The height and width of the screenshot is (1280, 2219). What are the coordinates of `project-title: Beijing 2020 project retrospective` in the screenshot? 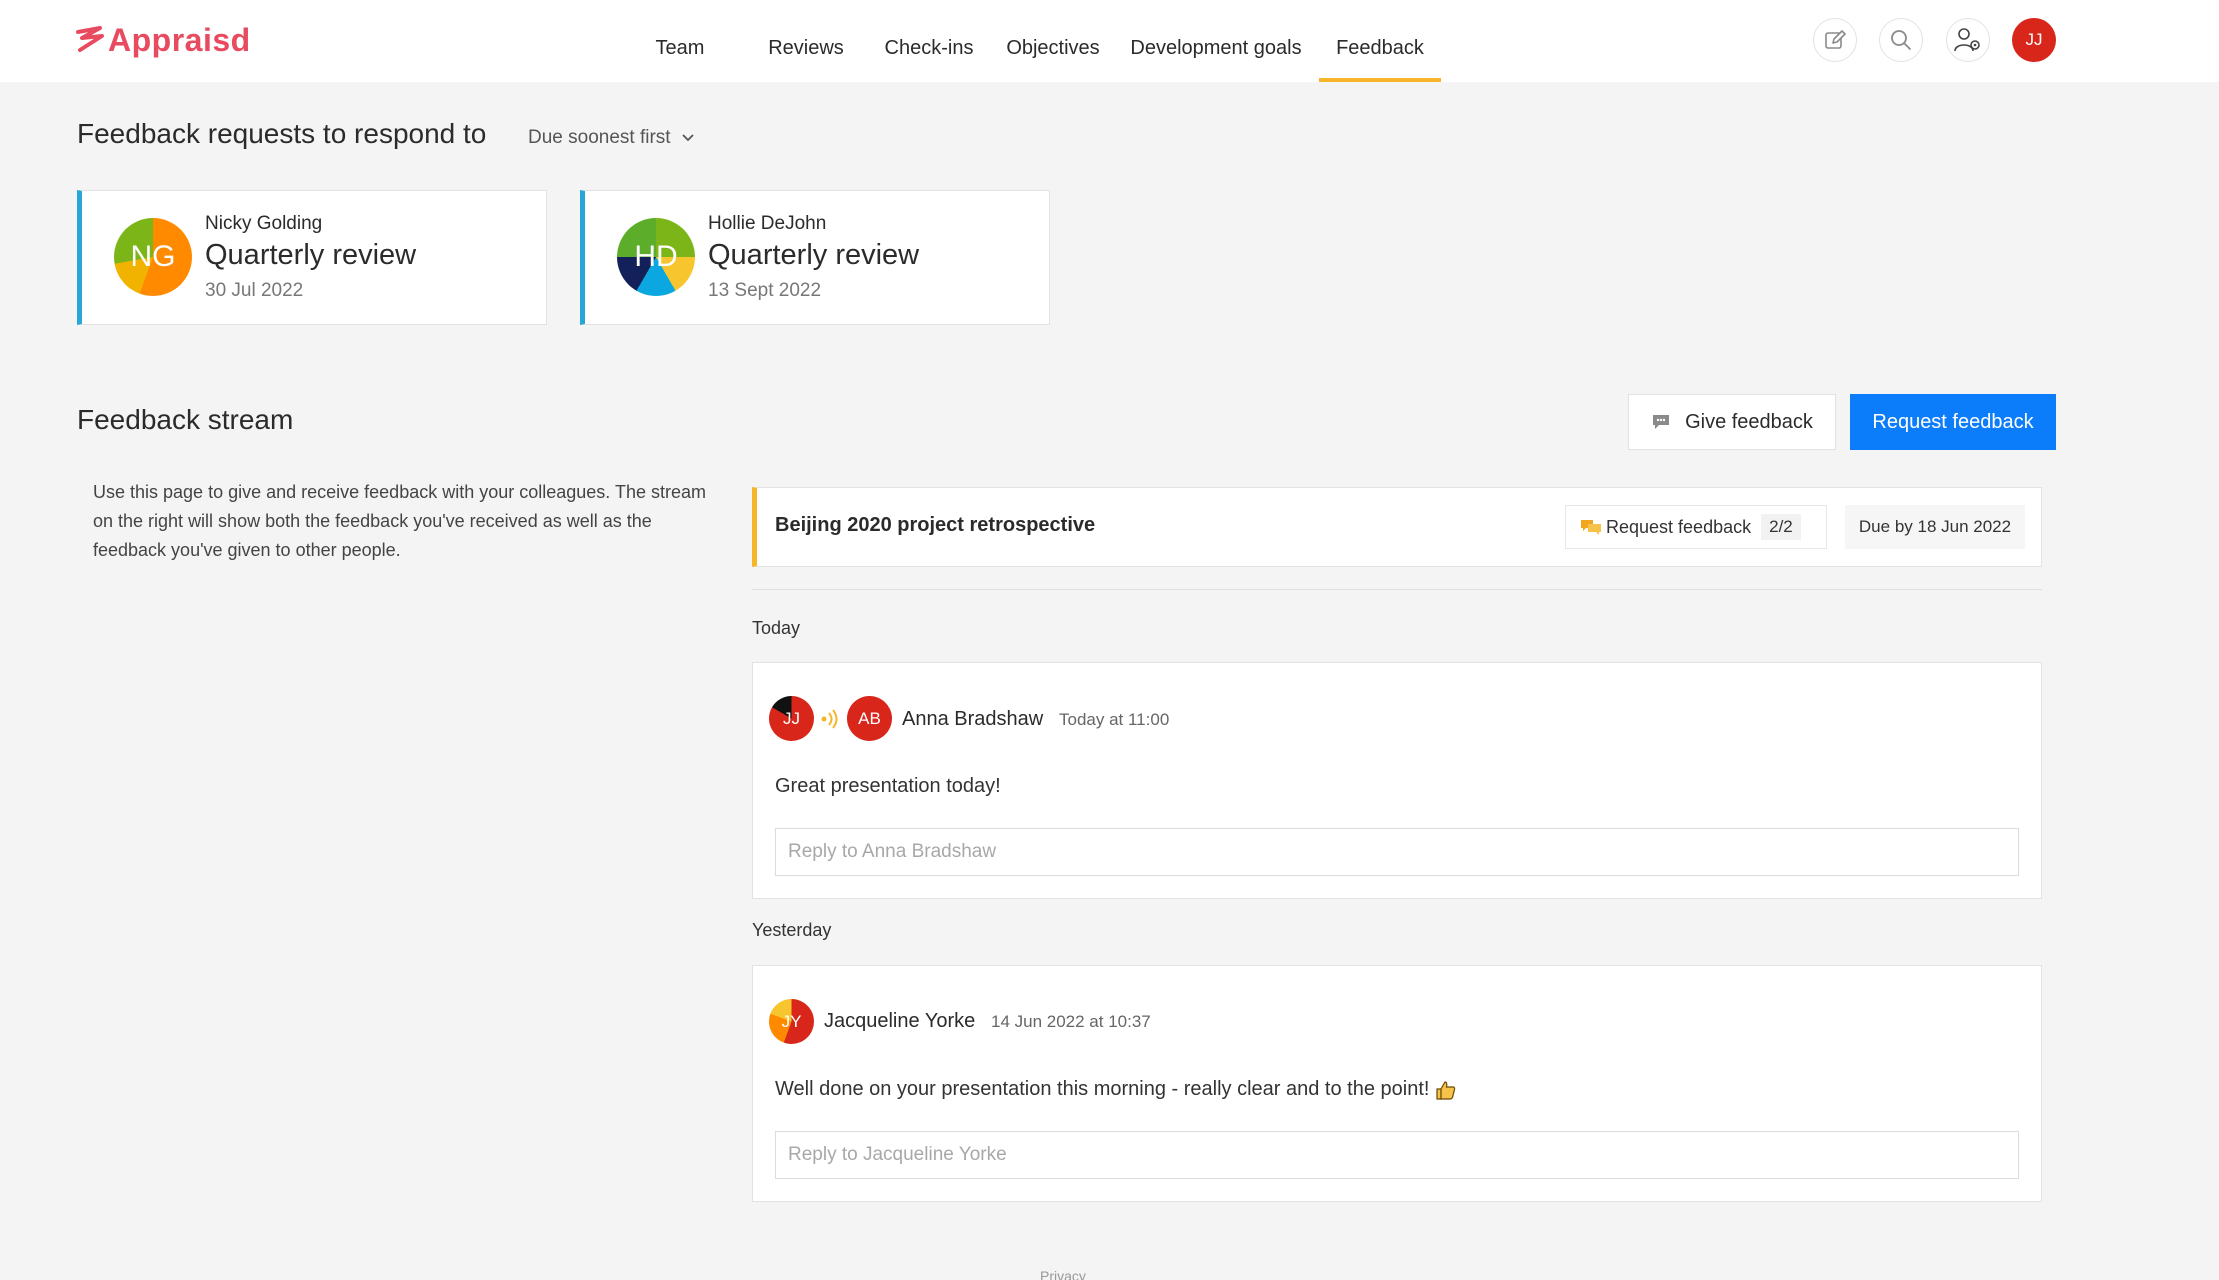 It's located at (935, 525).